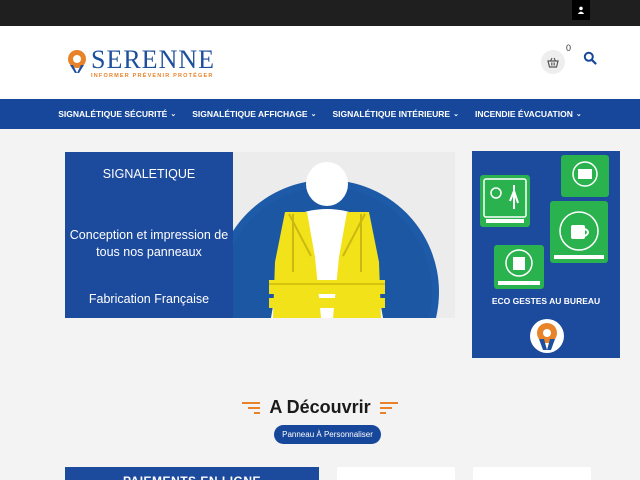 Image resolution: width=640 pixels, height=480 pixels. What do you see at coordinates (320, 13) in the screenshot?
I see `top-bar` at bounding box center [320, 13].